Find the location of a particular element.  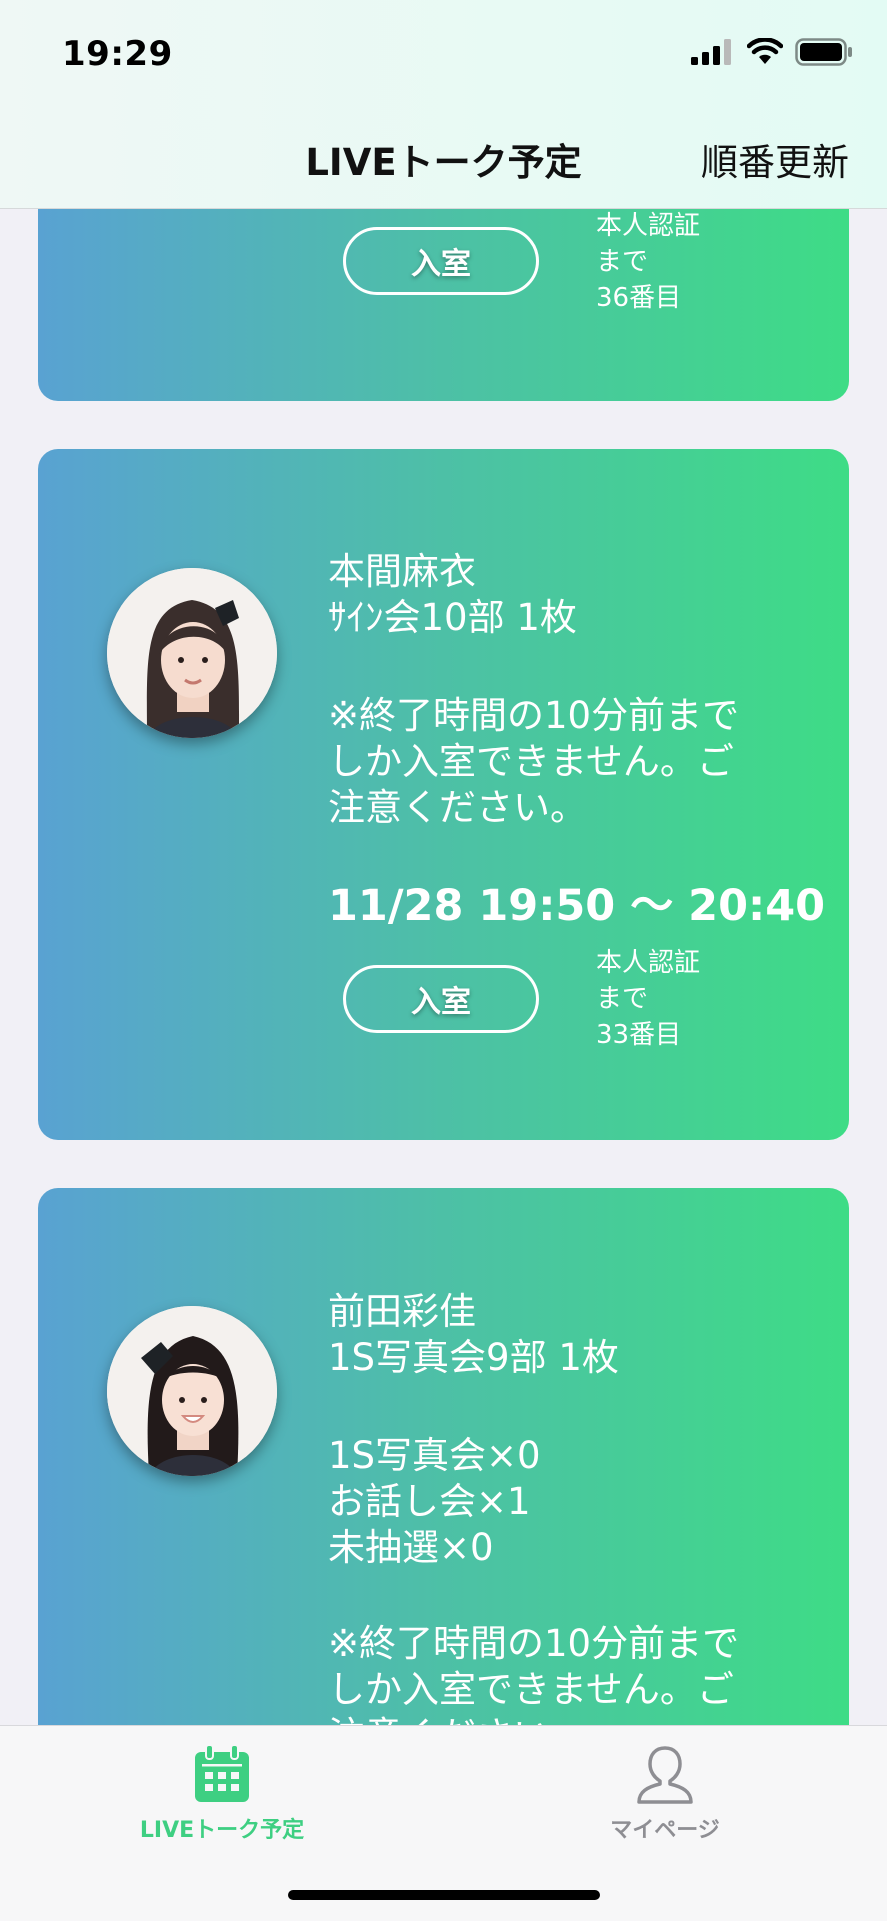

battery-icon is located at coordinates (823, 52).